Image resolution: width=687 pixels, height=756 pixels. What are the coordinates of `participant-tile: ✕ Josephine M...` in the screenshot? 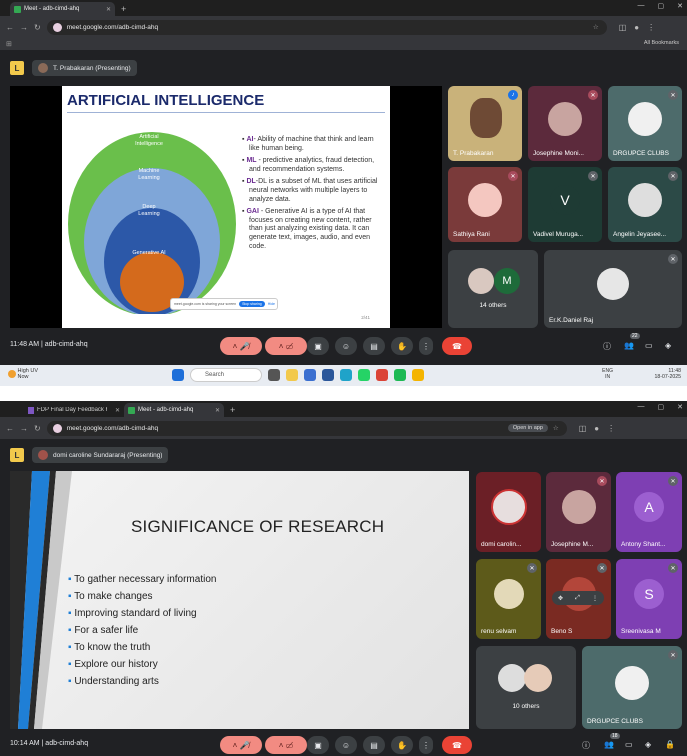 It's located at (578, 512).